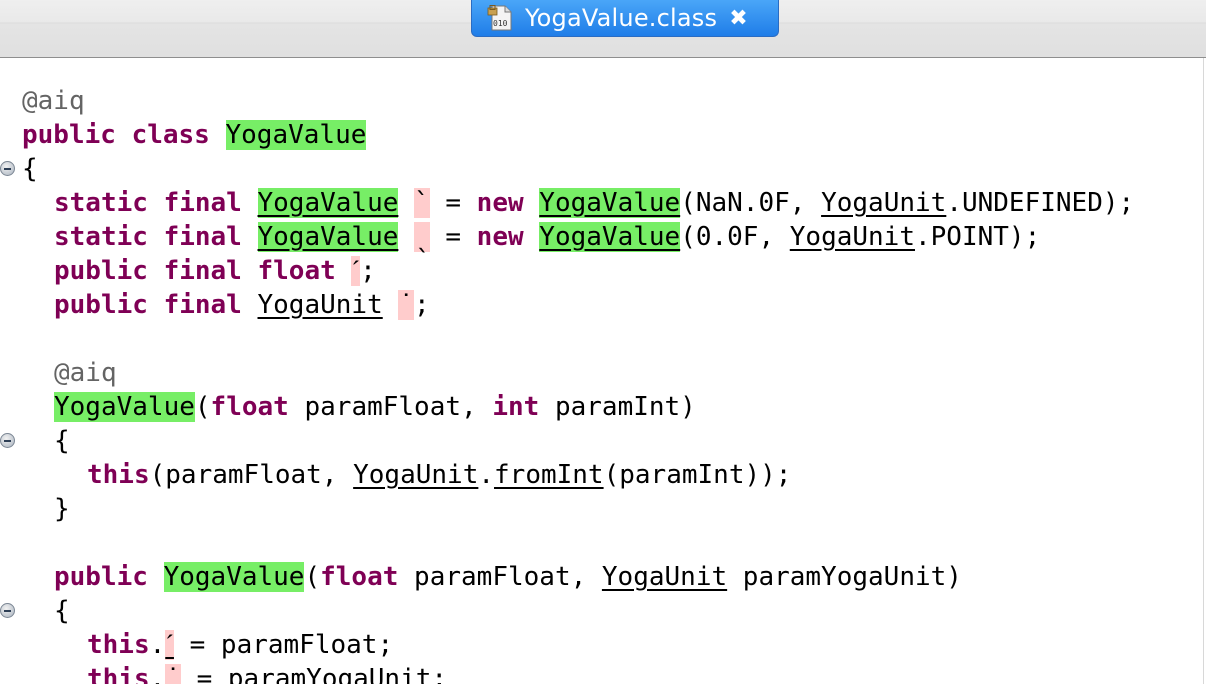 The height and width of the screenshot is (684, 1206). Describe the element at coordinates (422, 203) in the screenshot. I see `obfuscated-field: `` at that location.